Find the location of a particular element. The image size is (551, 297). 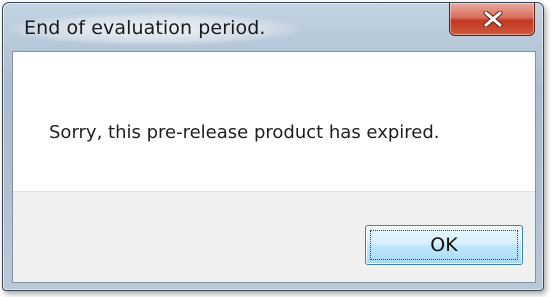

ok-button: OK is located at coordinates (444, 245).